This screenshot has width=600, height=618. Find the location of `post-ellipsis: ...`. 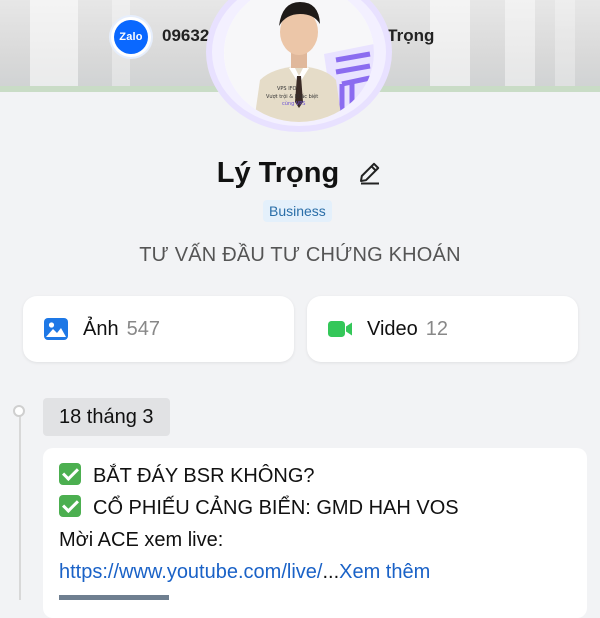

post-ellipsis: ... is located at coordinates (331, 572).